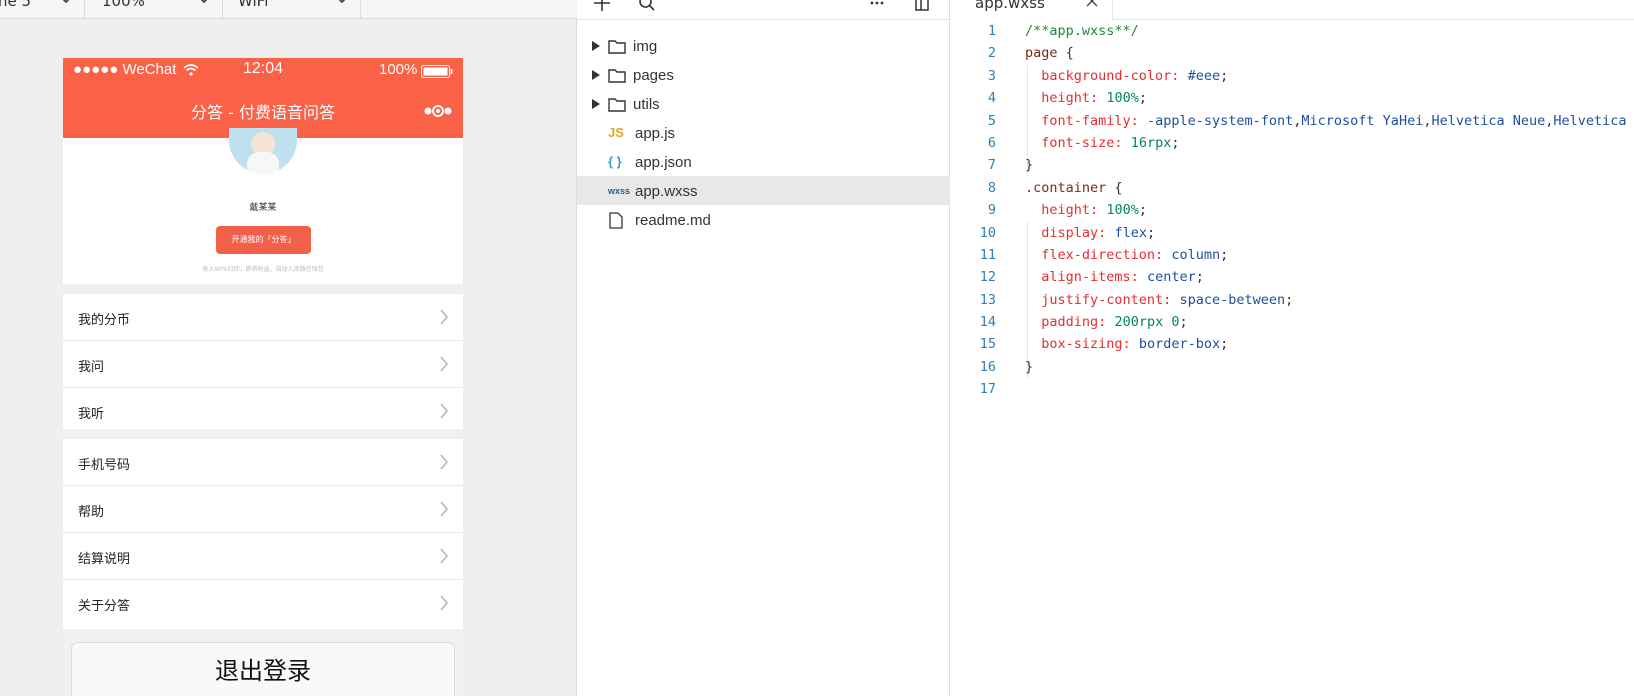  I want to click on add-icon, so click(602, 6).